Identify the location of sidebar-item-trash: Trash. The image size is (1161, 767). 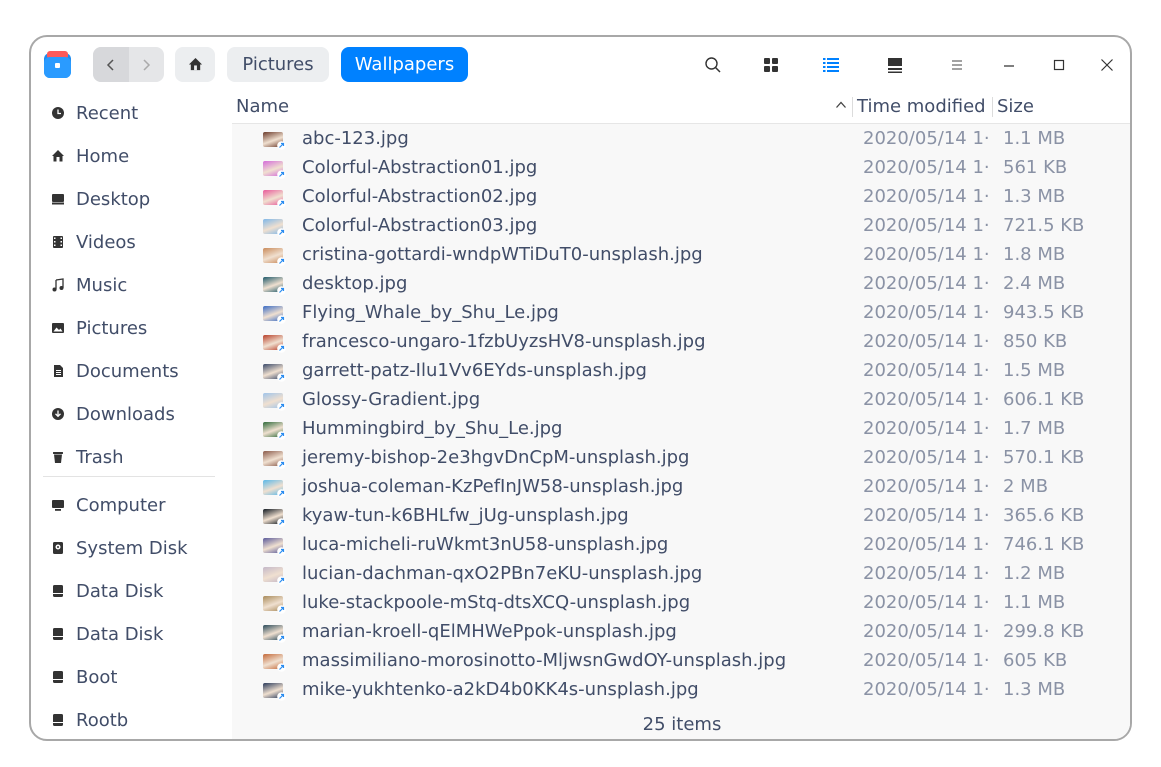
(126, 457).